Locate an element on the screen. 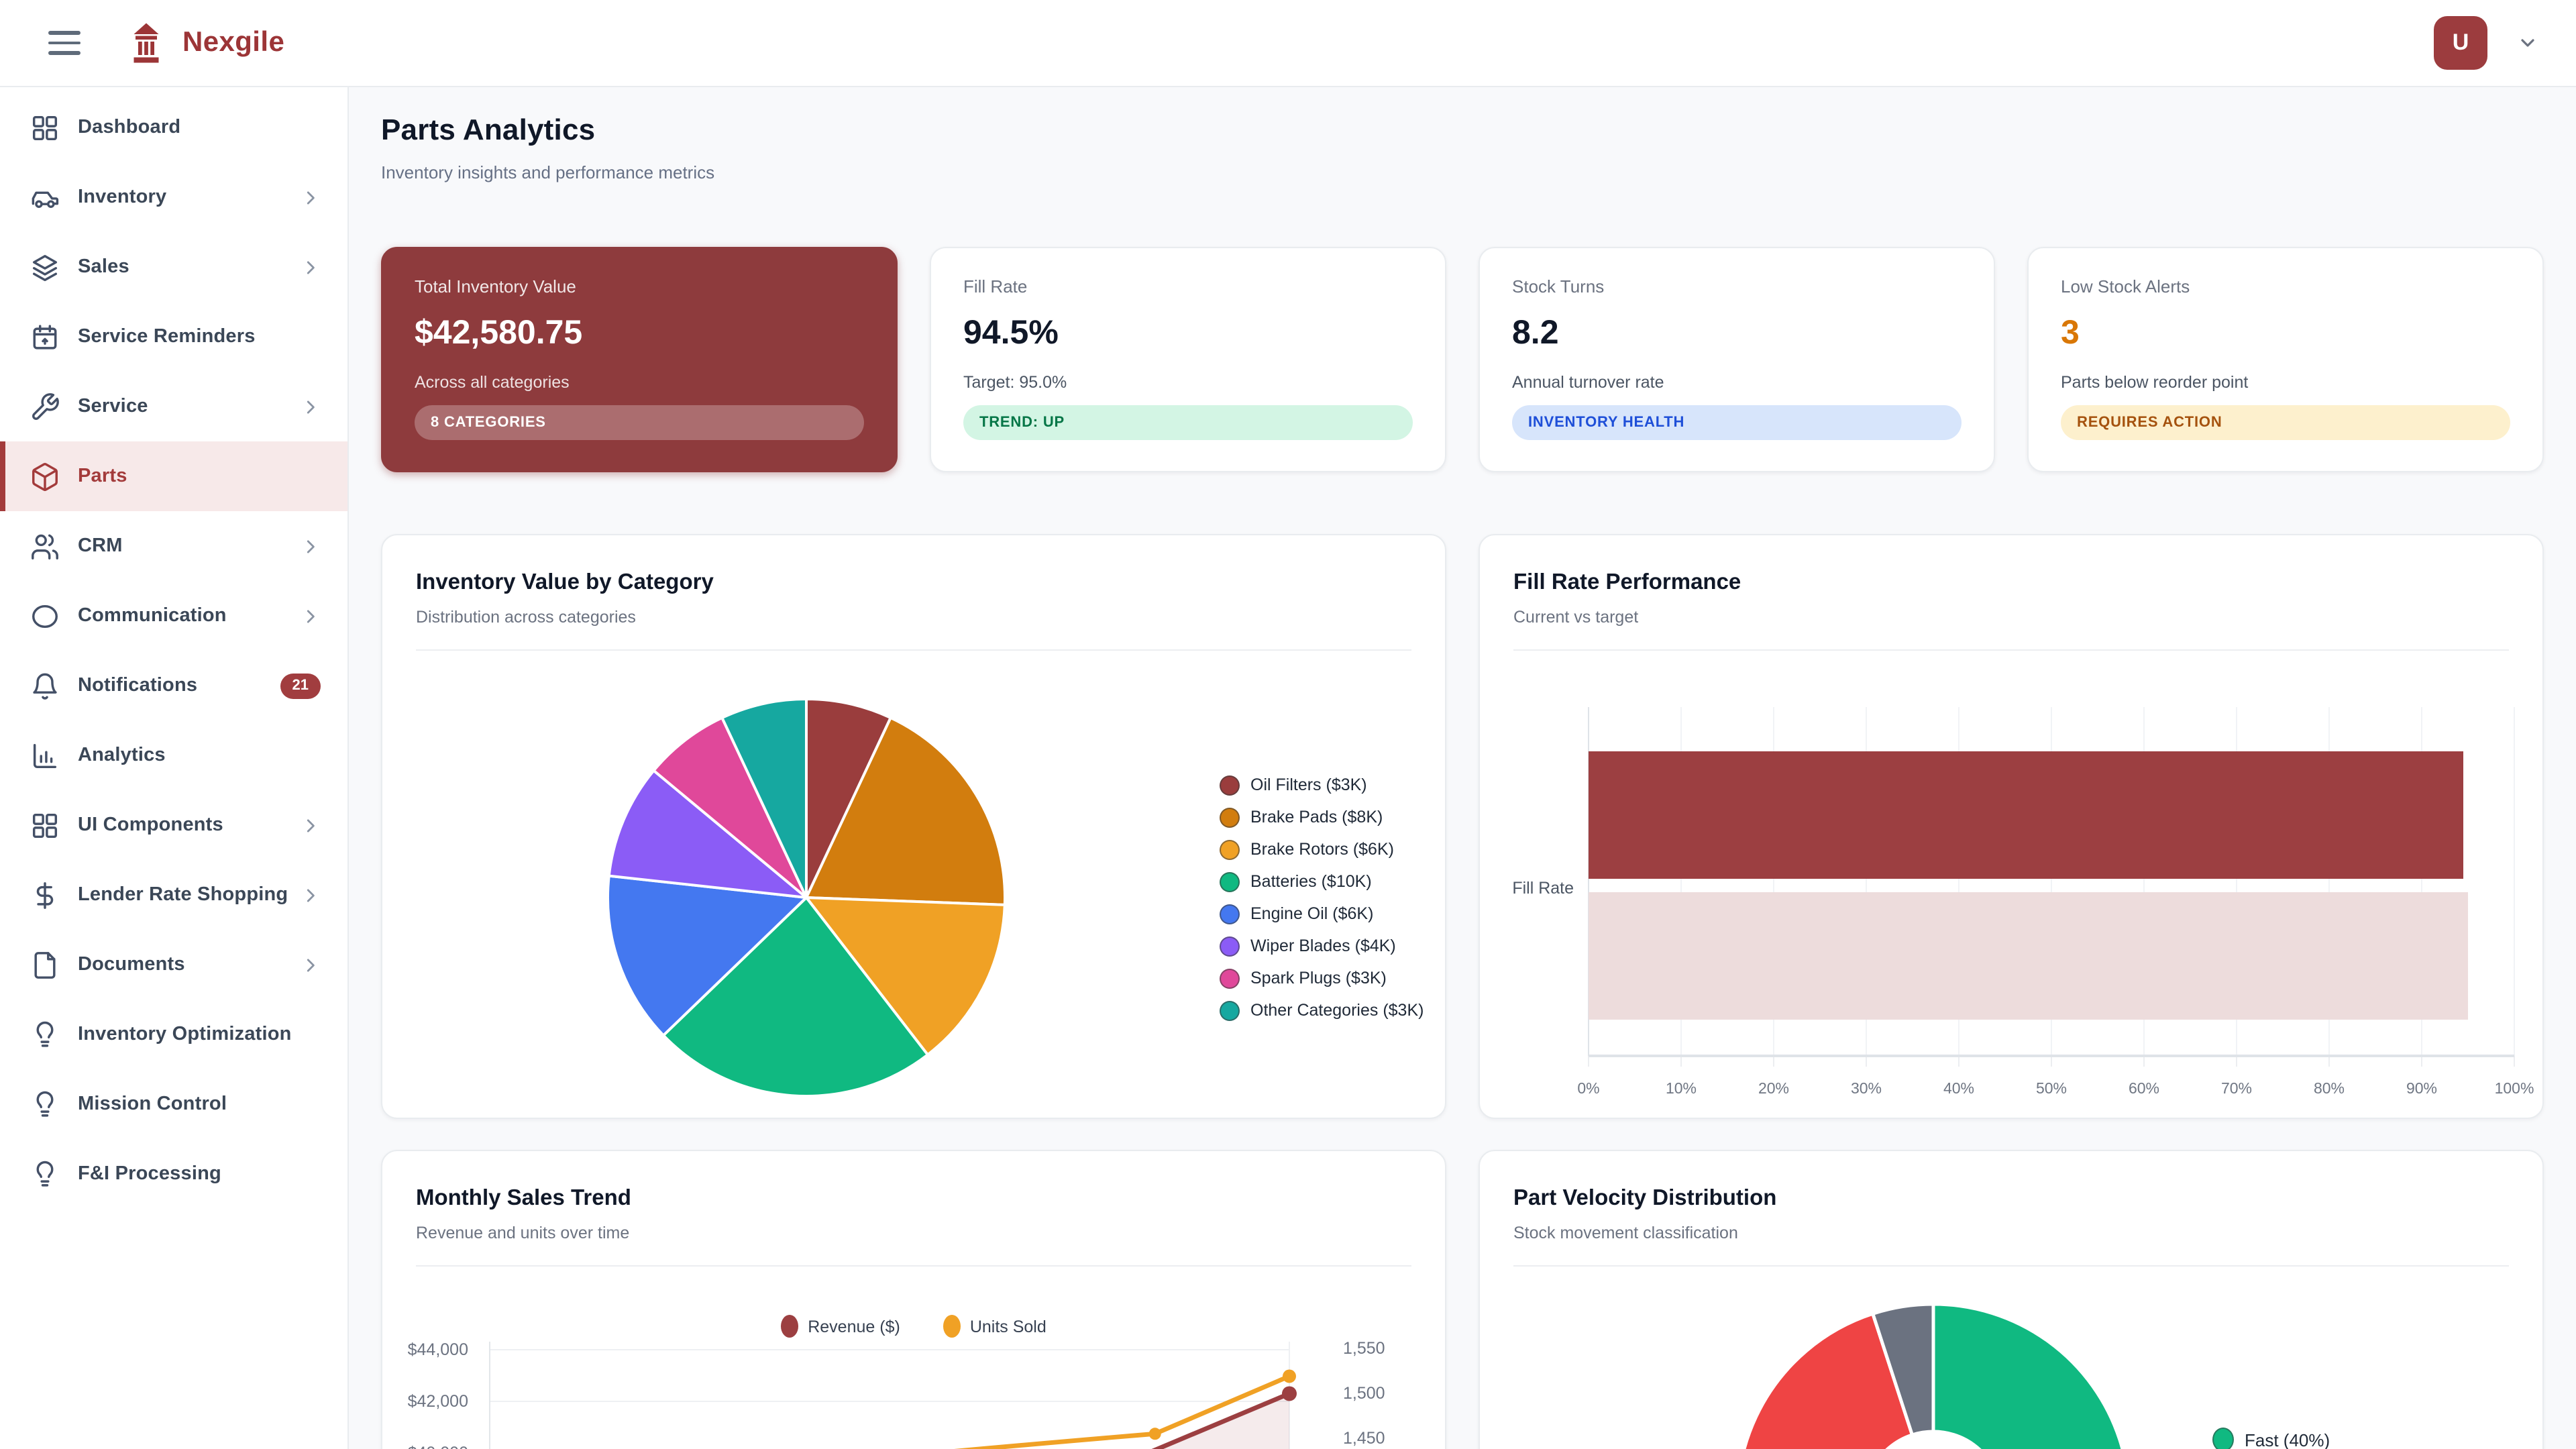  sidebar-item-service: Service is located at coordinates (173, 406).